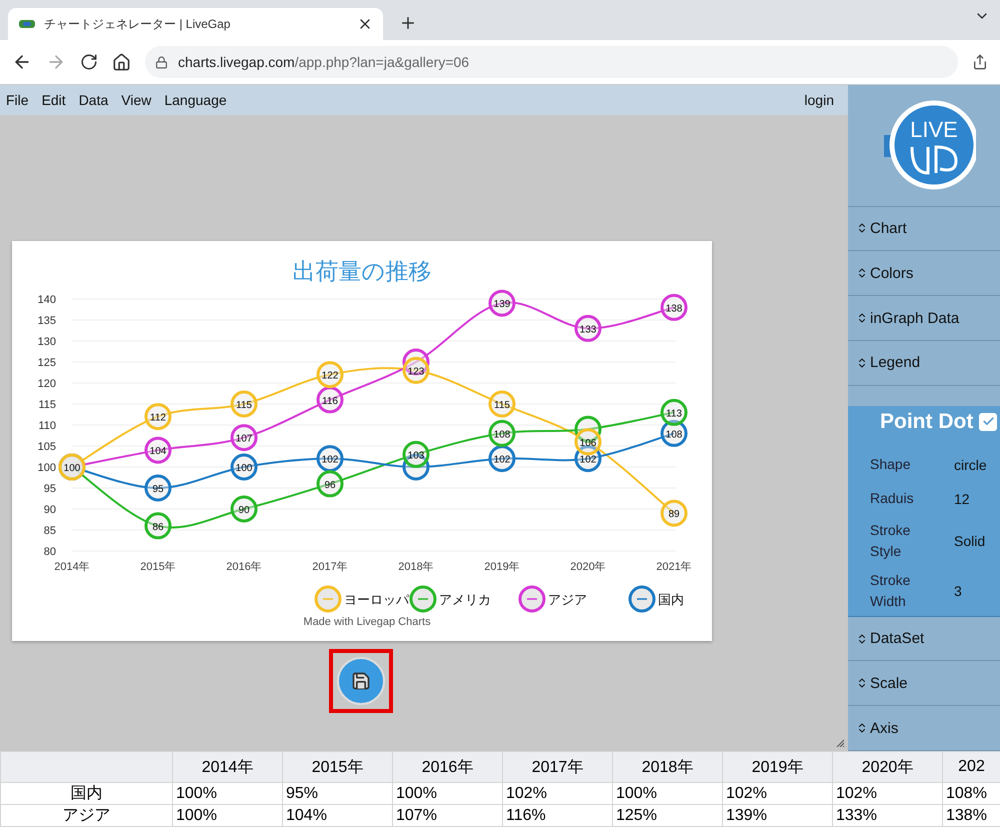  Describe the element at coordinates (46, 468) in the screenshot. I see `axis-label: 100` at that location.